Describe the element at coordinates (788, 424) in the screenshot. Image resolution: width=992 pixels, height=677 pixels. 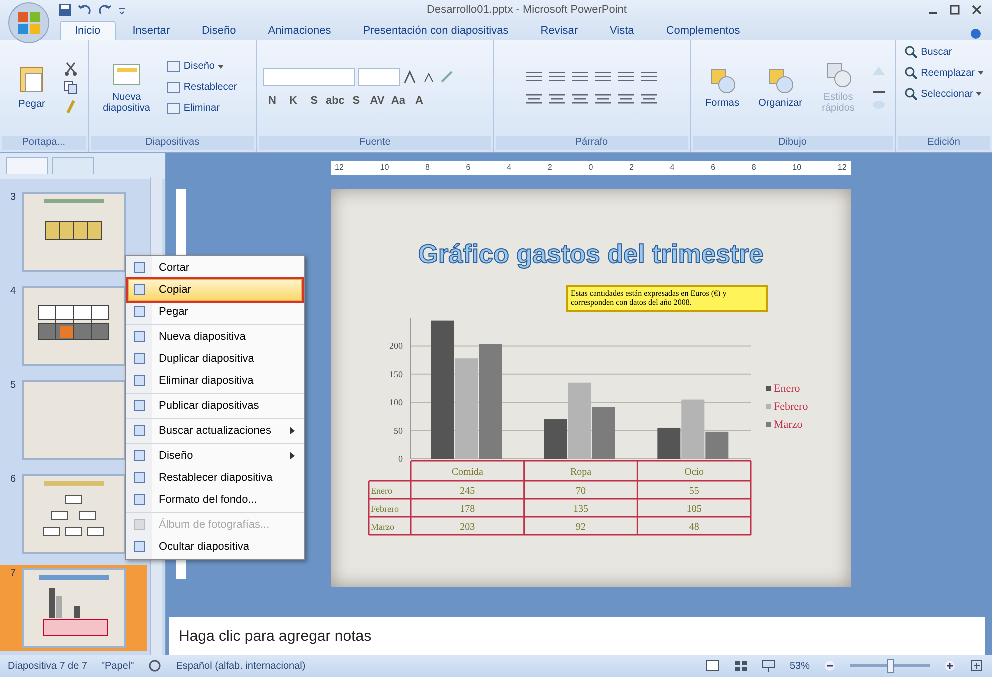
I see `legend-label: Marzo` at that location.